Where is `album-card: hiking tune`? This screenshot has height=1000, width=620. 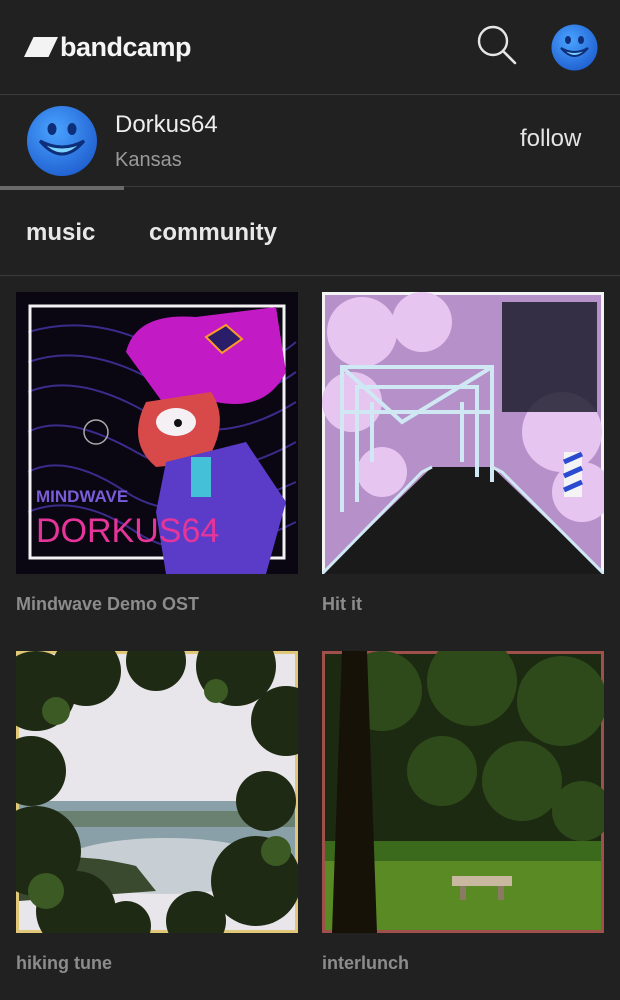 album-card: hiking tune is located at coordinates (157, 812).